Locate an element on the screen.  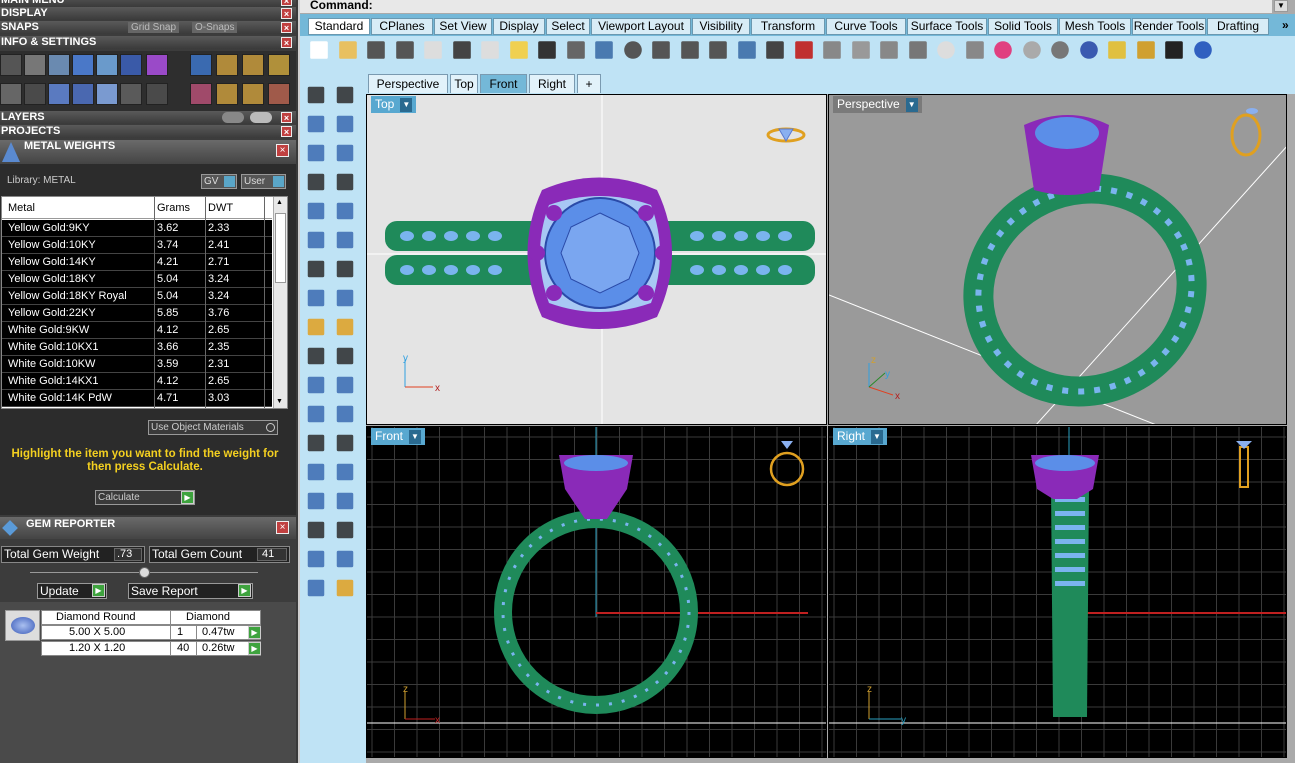
fillet-icon is located at coordinates (345, 211).